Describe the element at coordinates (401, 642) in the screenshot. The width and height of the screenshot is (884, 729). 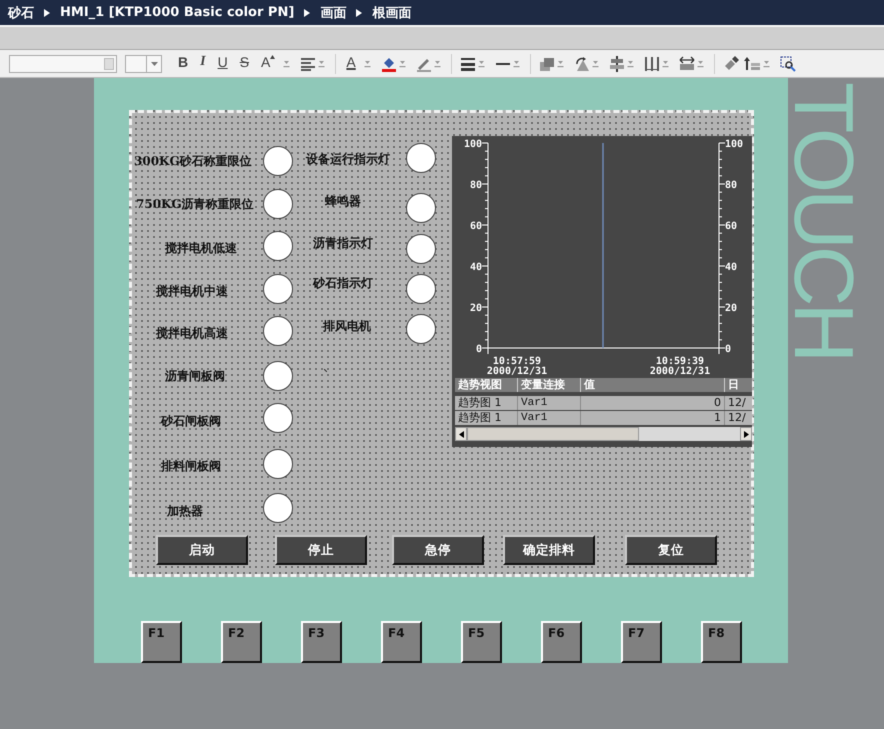
I see `function-key: F4` at that location.